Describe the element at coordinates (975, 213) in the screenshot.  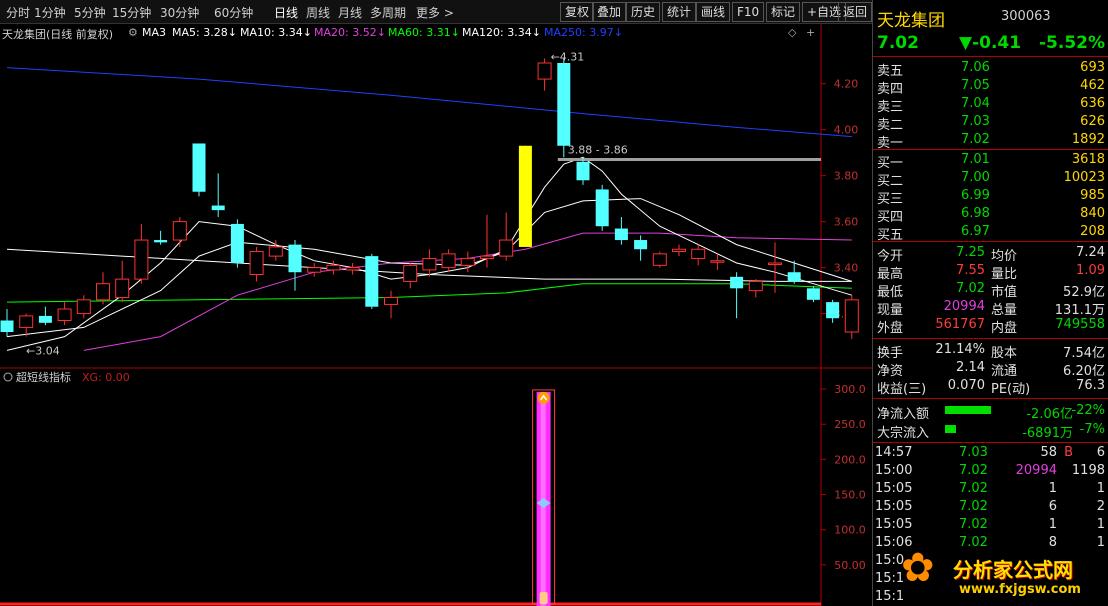
I see `bid-price: 6.98` at that location.